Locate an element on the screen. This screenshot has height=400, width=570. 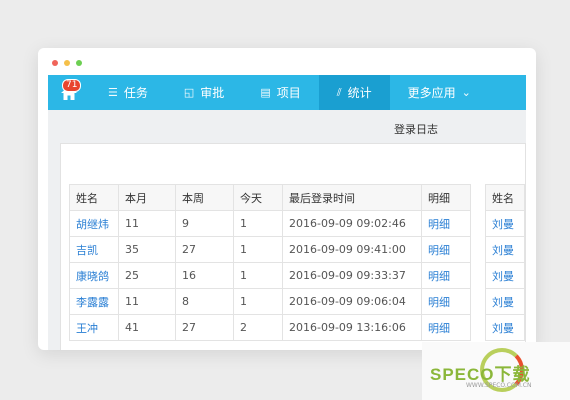
list-icon: ☰ is located at coordinates (113, 92).